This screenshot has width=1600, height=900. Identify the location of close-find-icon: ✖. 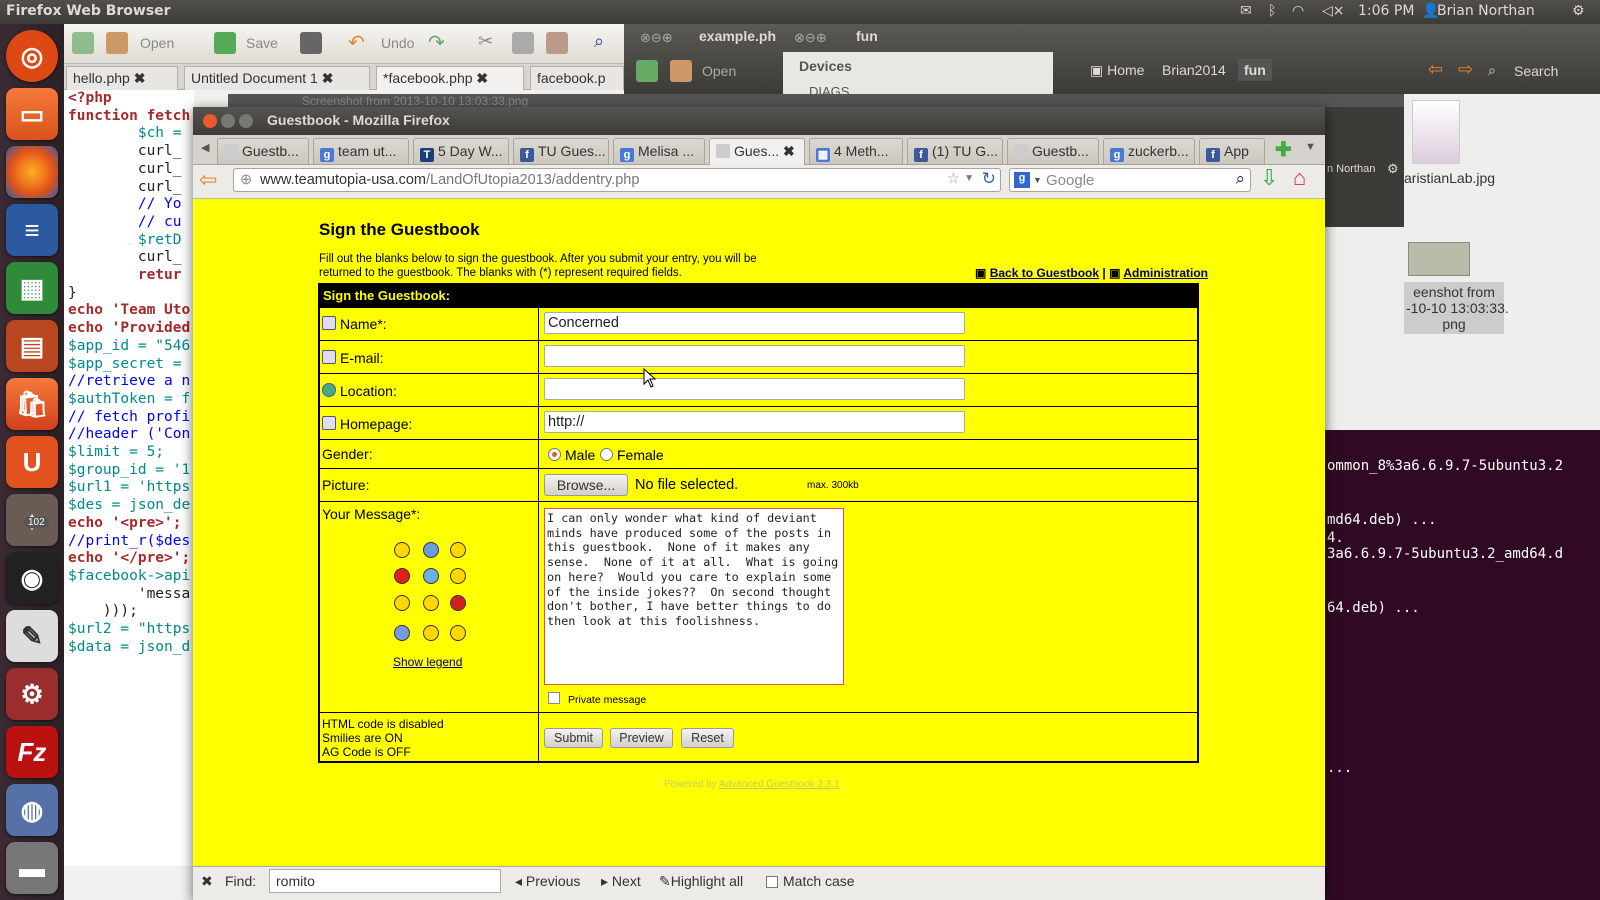
(207, 881).